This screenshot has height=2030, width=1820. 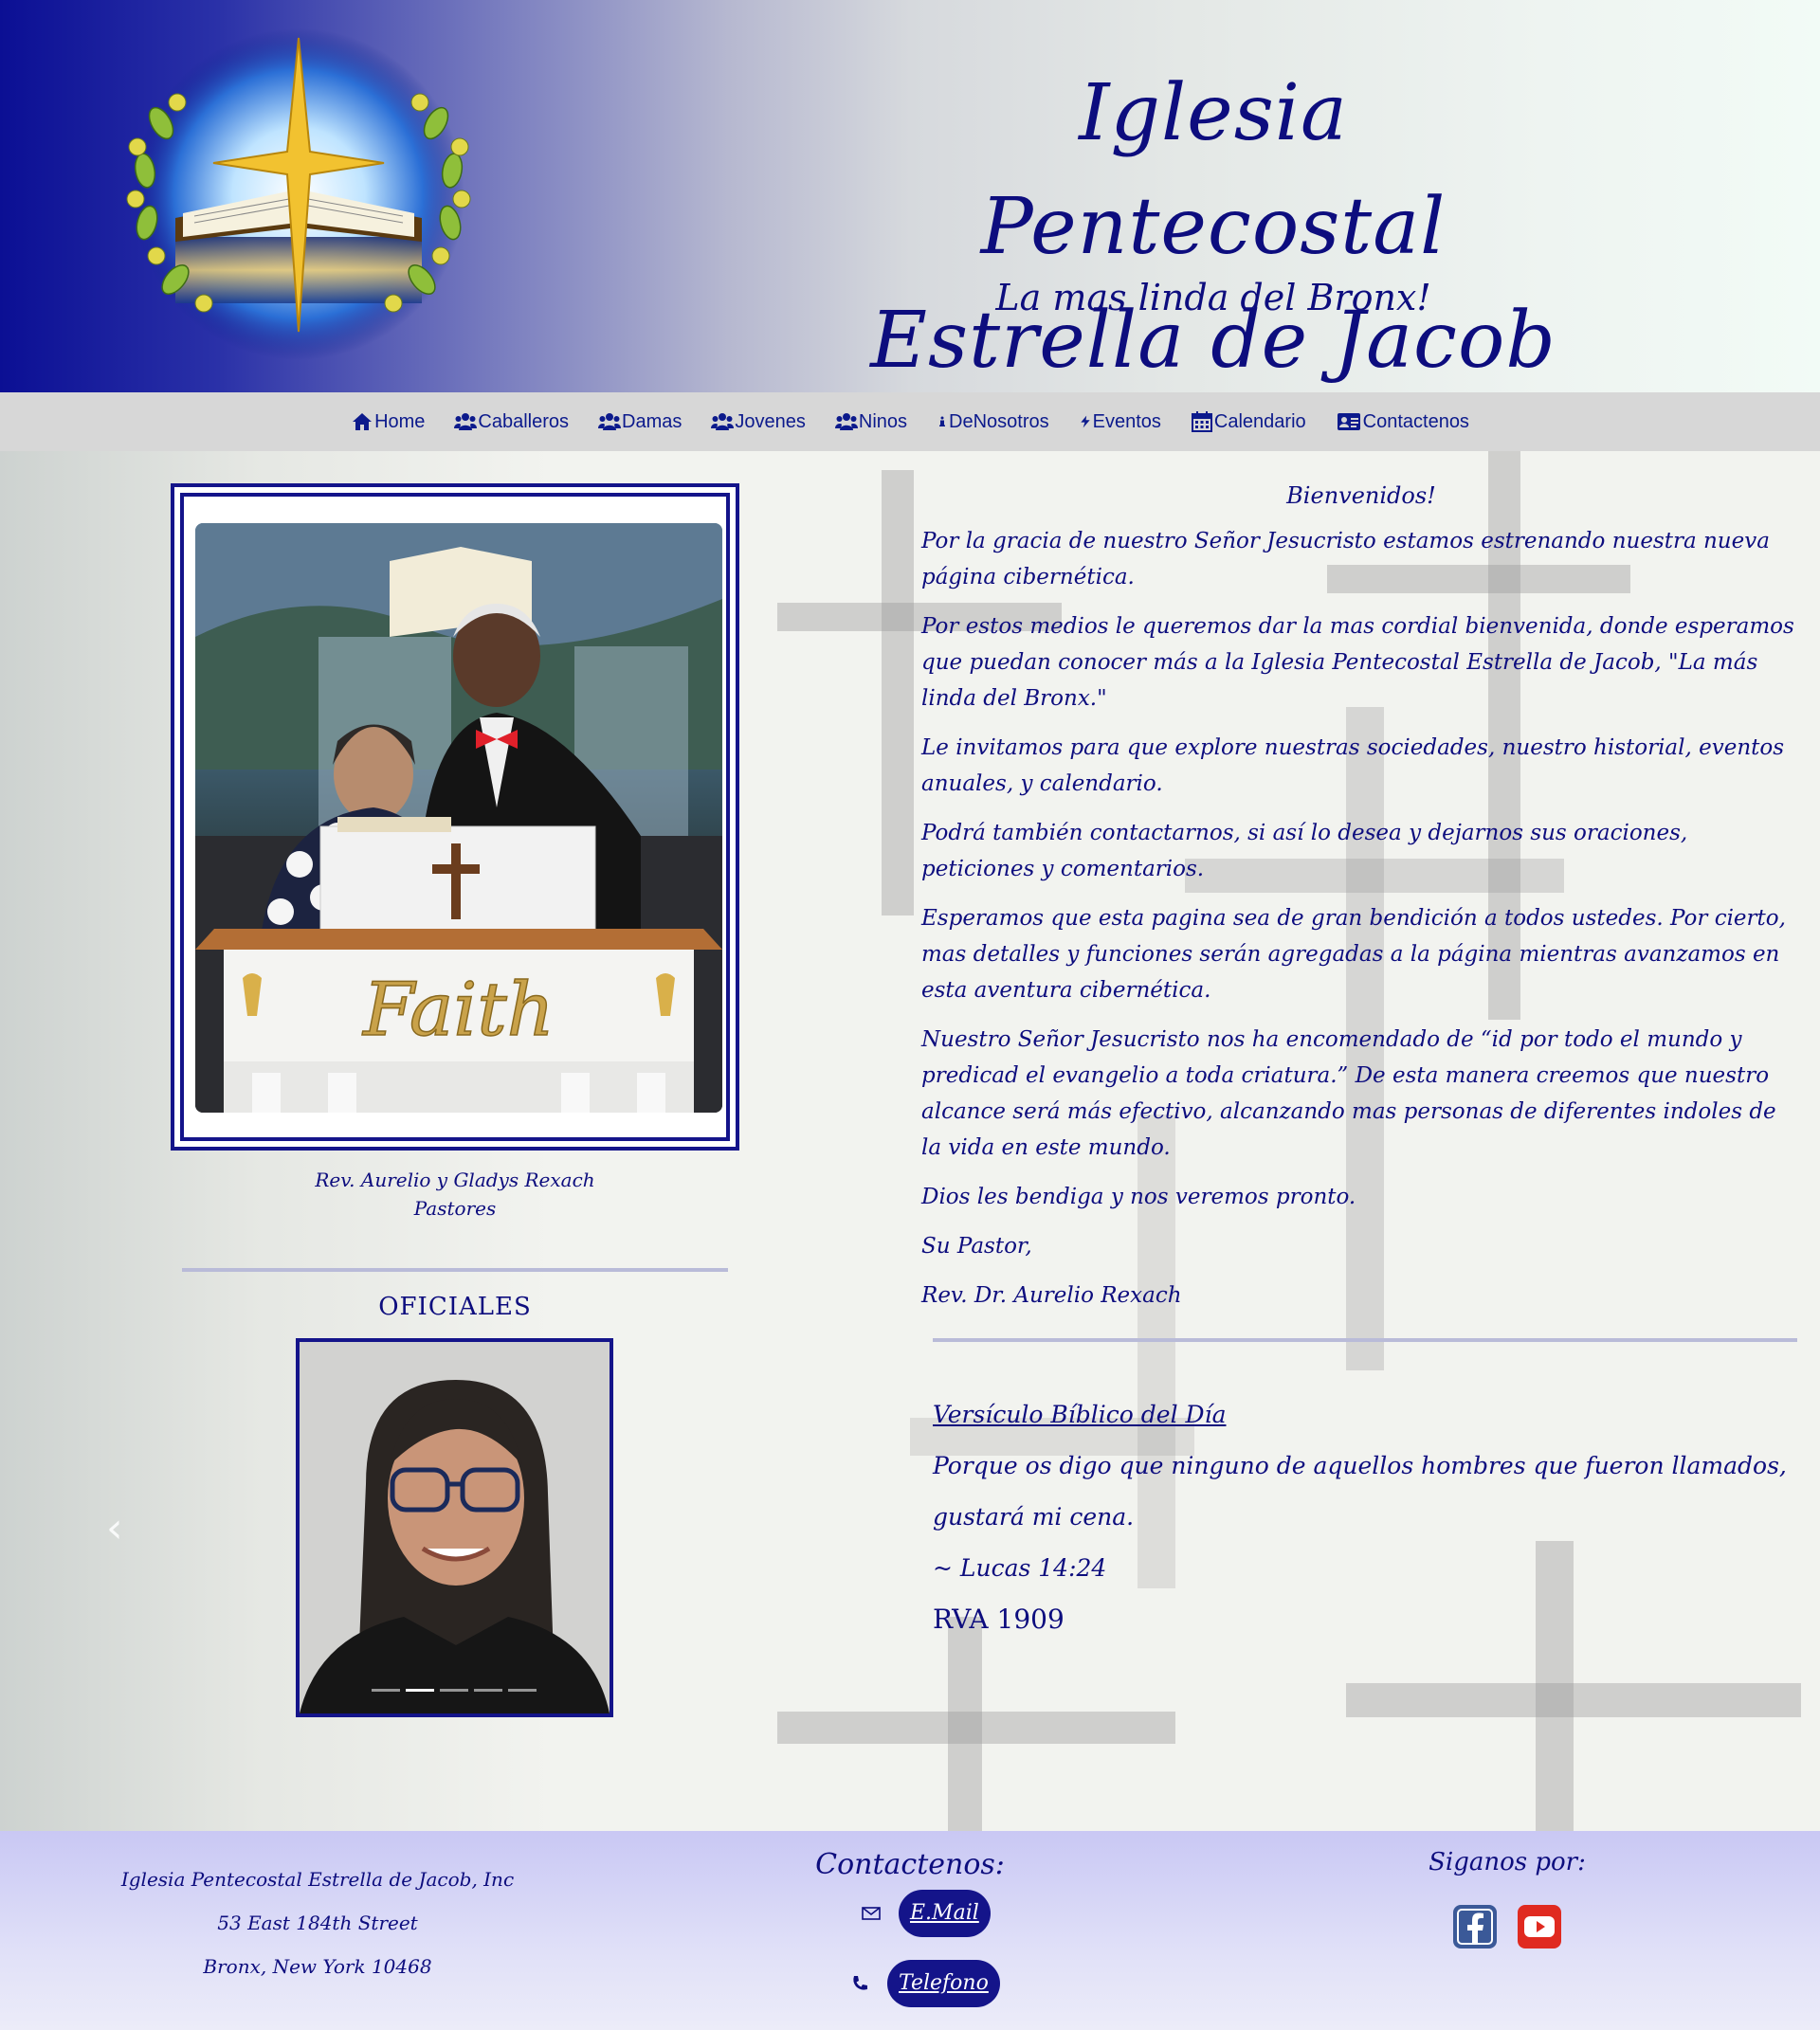 I want to click on nav-item-label: Ninos, so click(x=883, y=421).